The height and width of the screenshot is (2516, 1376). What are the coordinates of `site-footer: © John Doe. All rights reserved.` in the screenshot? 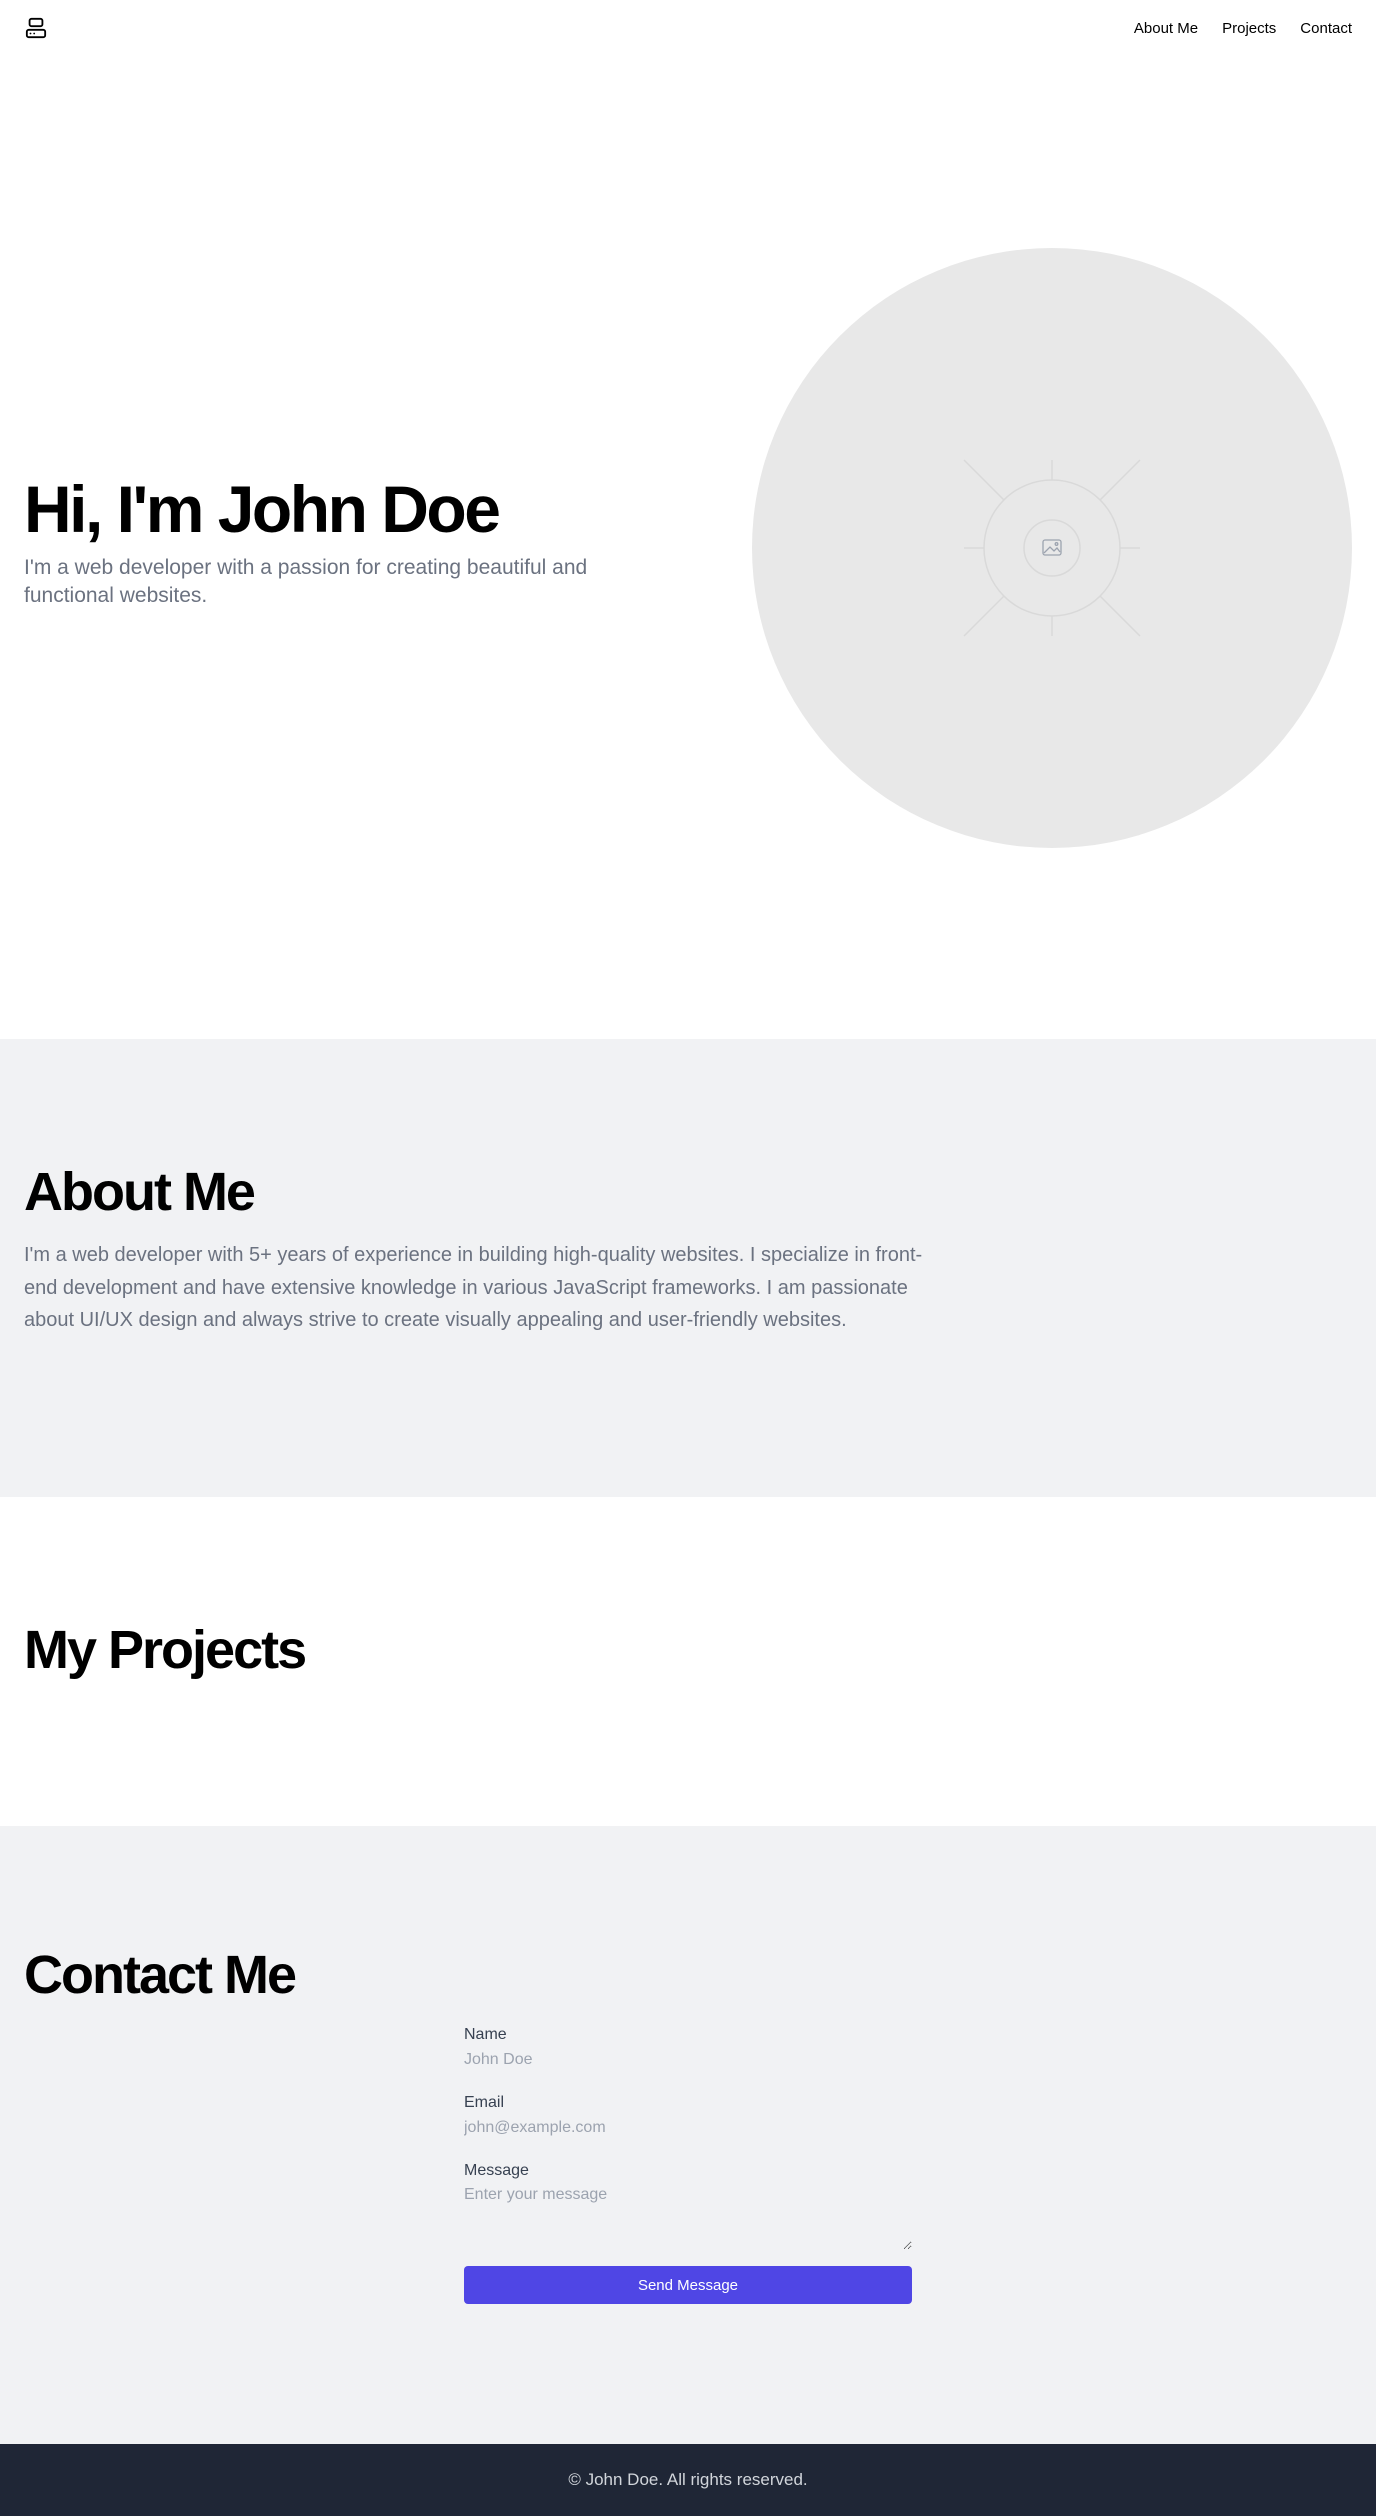 It's located at (688, 2480).